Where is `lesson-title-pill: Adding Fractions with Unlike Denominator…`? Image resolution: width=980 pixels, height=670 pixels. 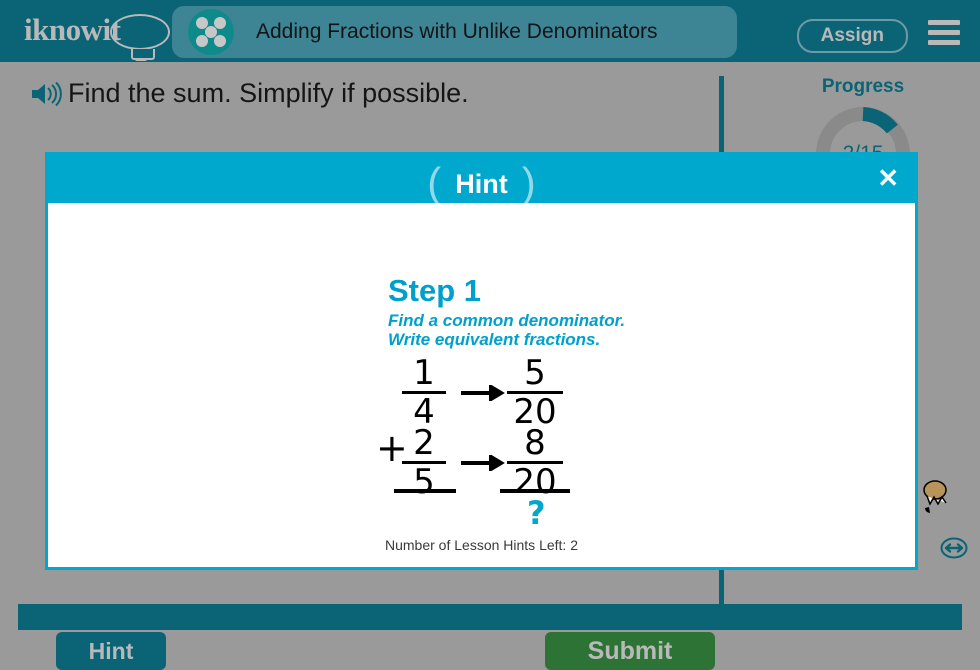 lesson-title-pill: Adding Fractions with Unlike Denominator… is located at coordinates (454, 32).